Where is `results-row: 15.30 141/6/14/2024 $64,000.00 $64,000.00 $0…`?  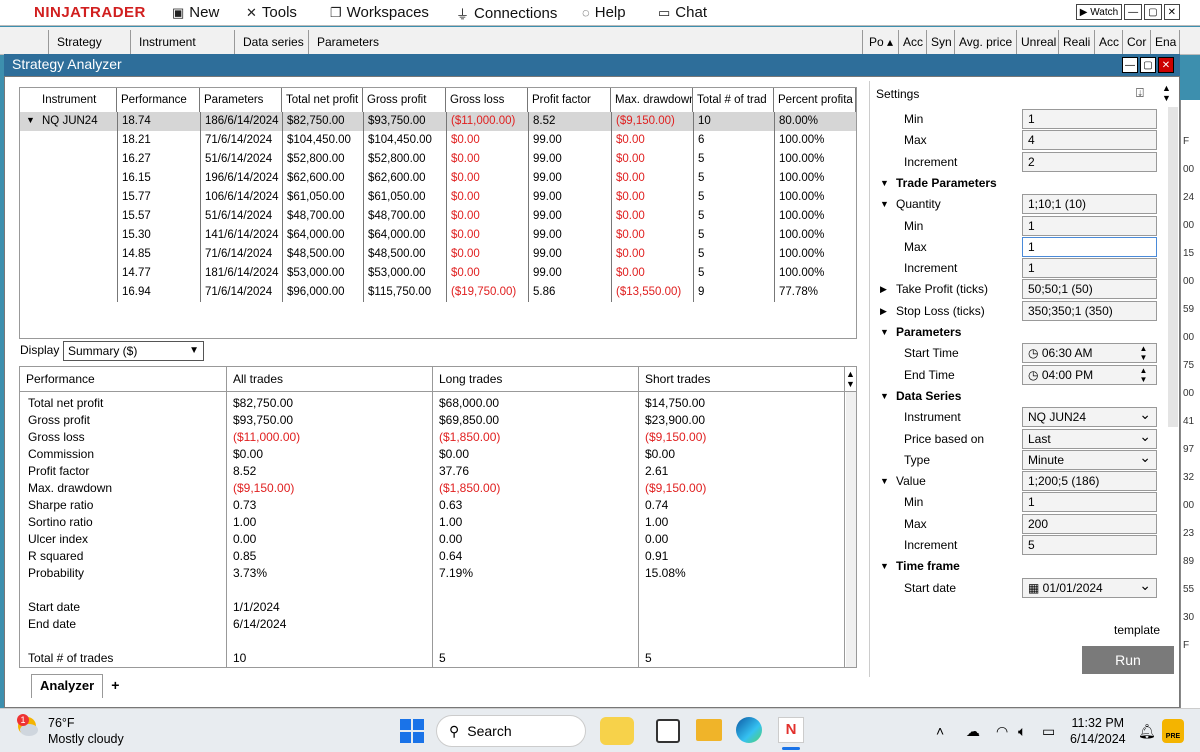 results-row: 15.30 141/6/14/2024 $64,000.00 $64,000.00 $0… is located at coordinates (438, 235).